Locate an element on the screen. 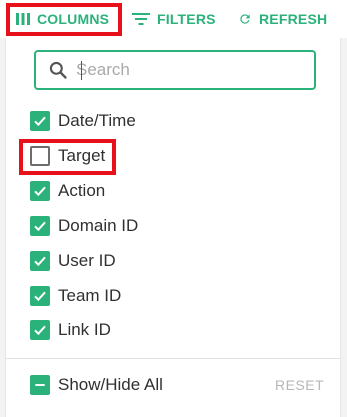  column-item-domain-id: Domain ID is located at coordinates (84, 226).